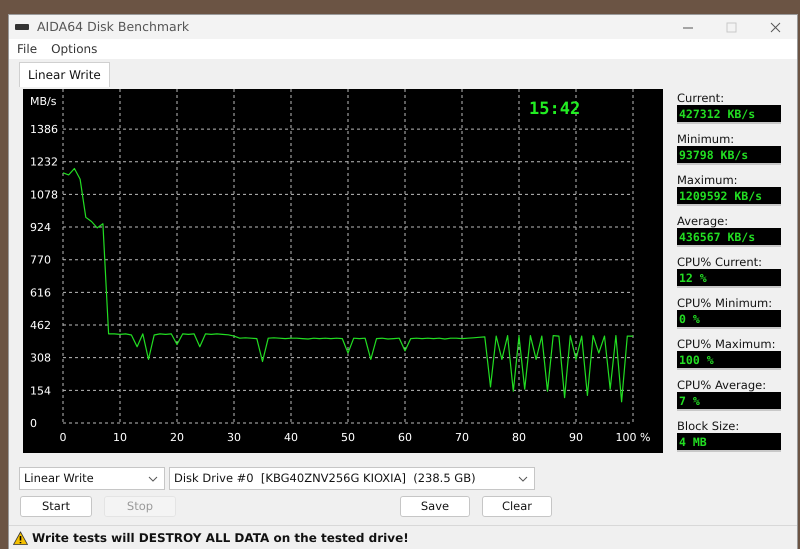 The image size is (800, 549). Describe the element at coordinates (729, 442) in the screenshot. I see `stat-value: 4 MB` at that location.